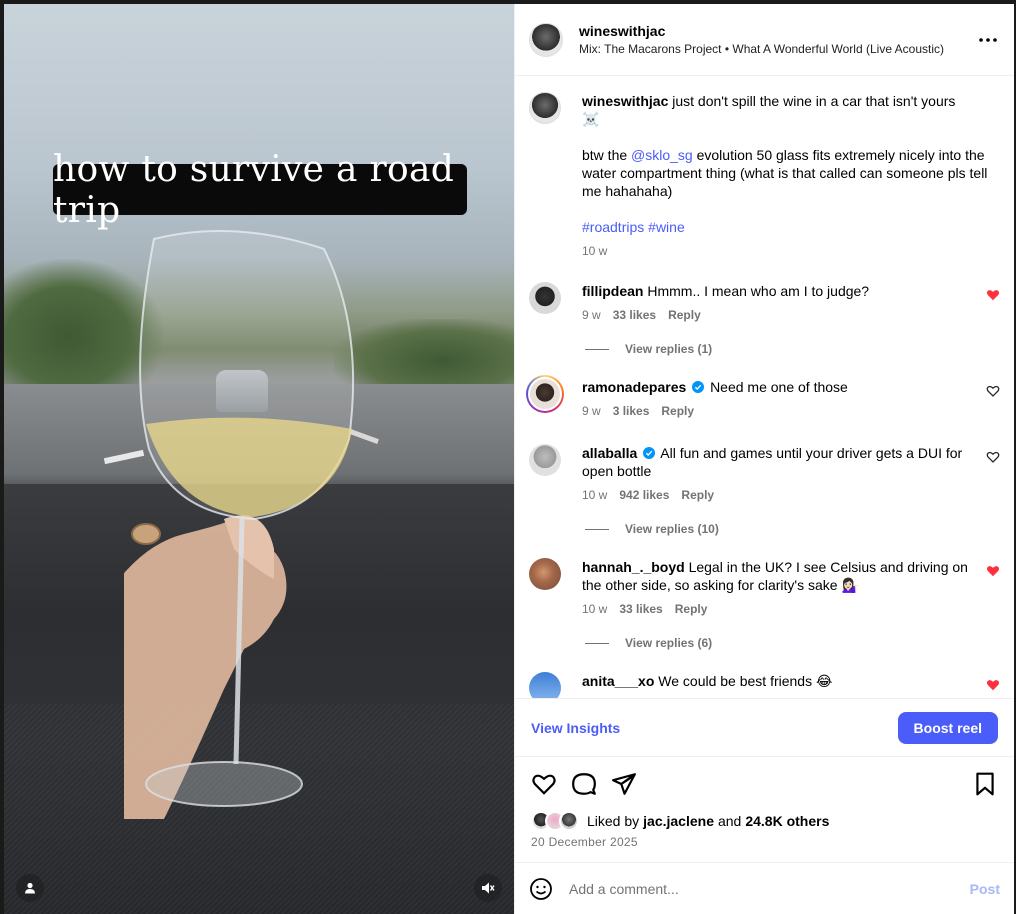  Describe the element at coordinates (612, 291) in the screenshot. I see `commenter-username: fillipdean` at that location.